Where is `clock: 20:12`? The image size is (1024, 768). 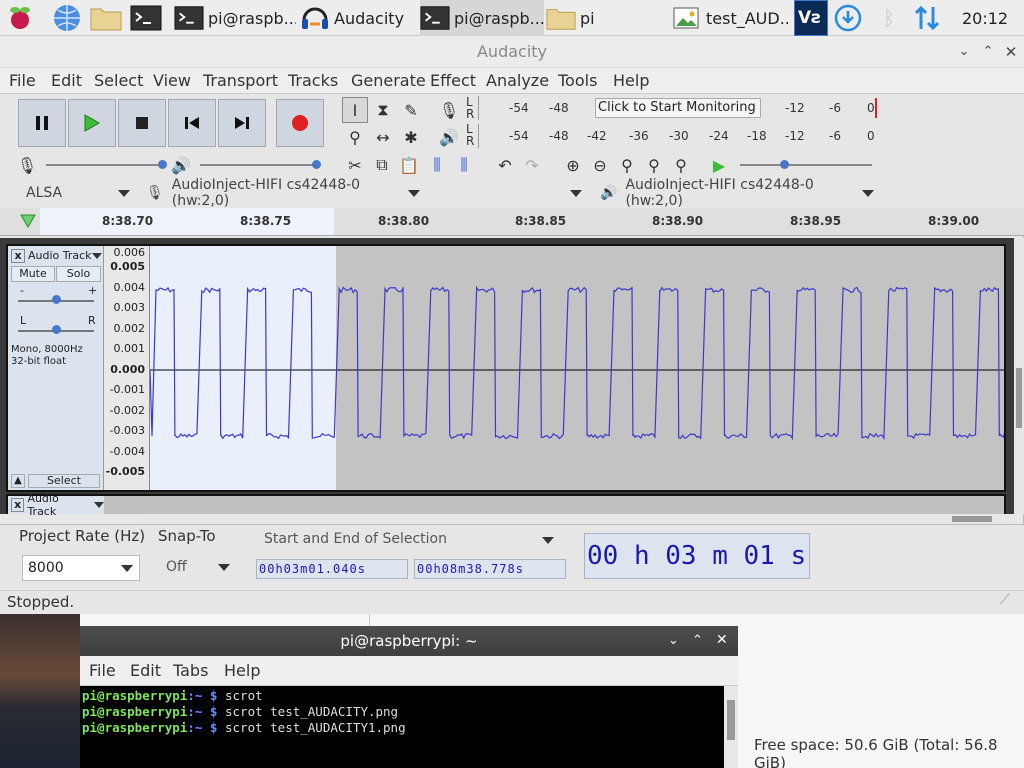
clock: 20:12 is located at coordinates (990, 18).